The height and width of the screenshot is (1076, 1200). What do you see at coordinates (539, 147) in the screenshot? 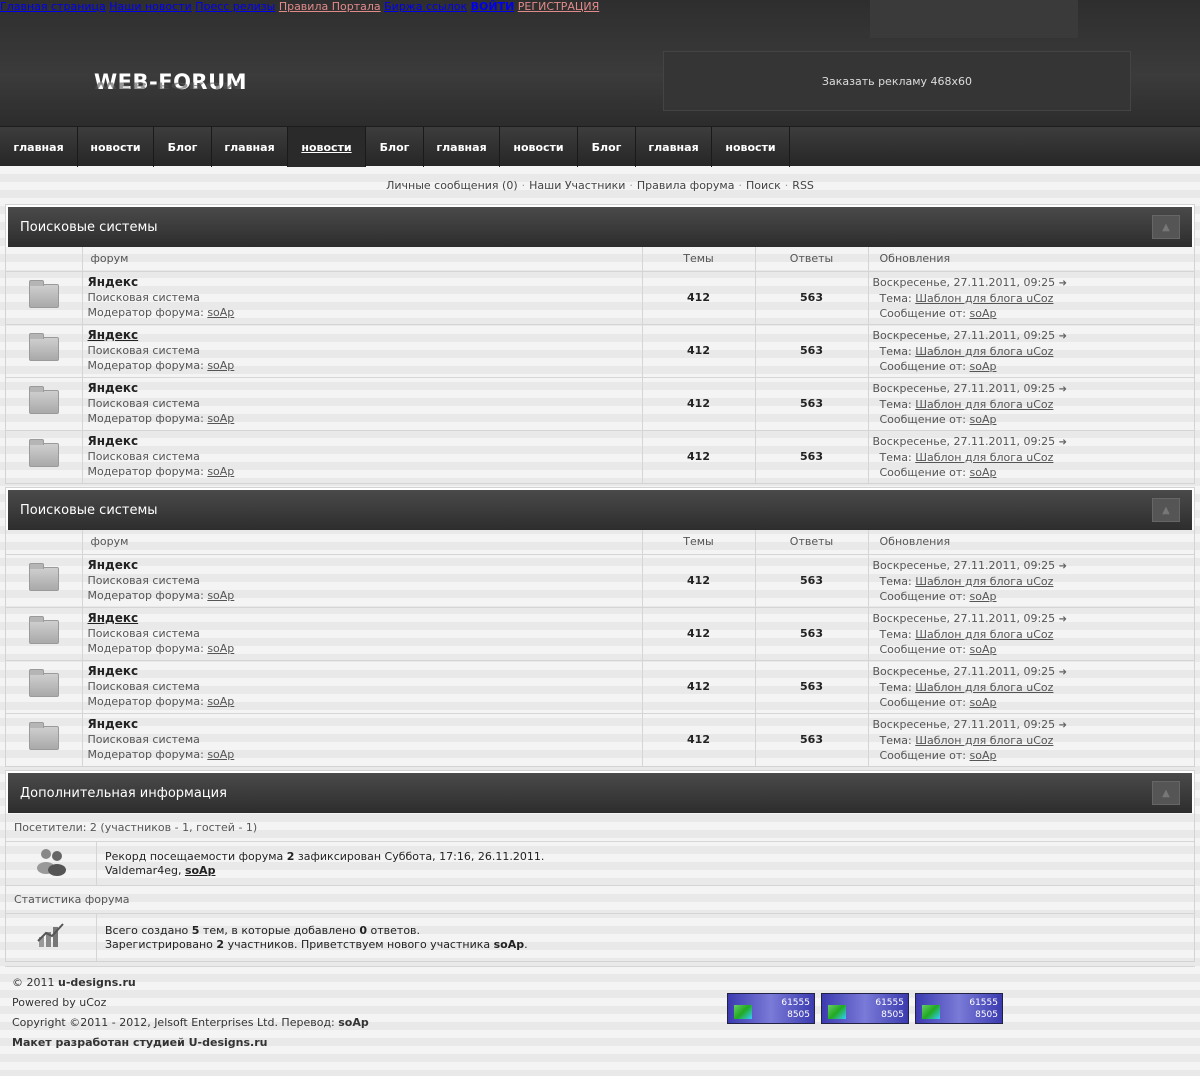
I see `menu-item-7: новости` at bounding box center [539, 147].